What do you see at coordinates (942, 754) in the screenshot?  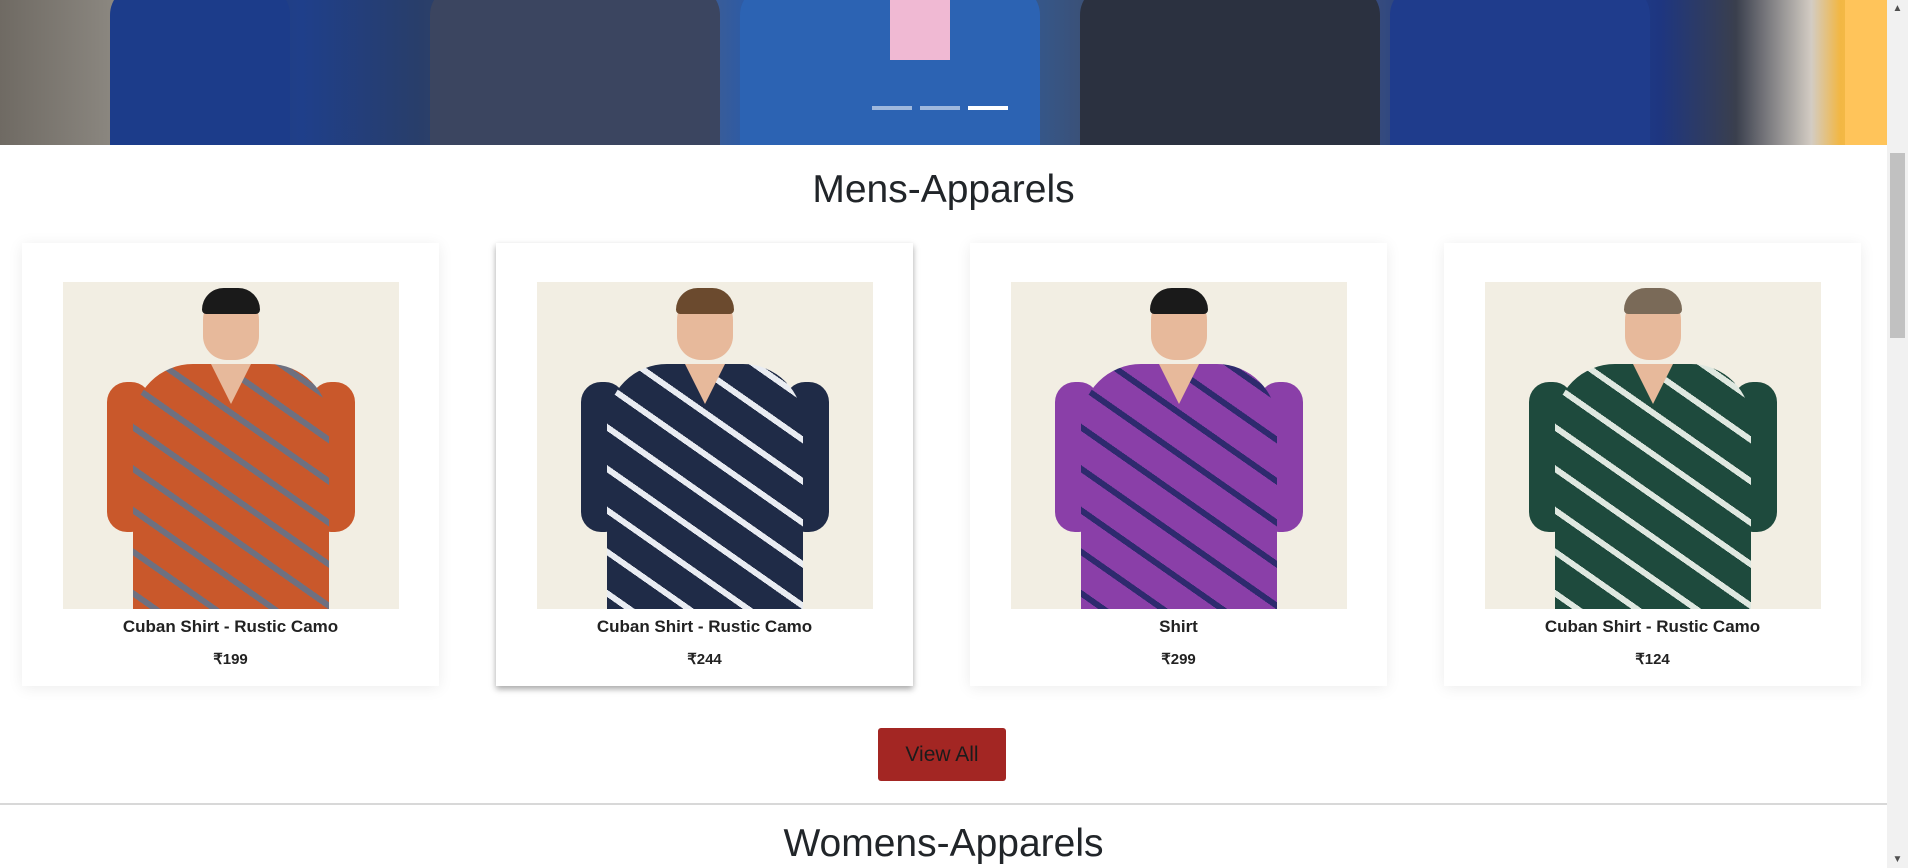 I see `view-all-button: View All` at bounding box center [942, 754].